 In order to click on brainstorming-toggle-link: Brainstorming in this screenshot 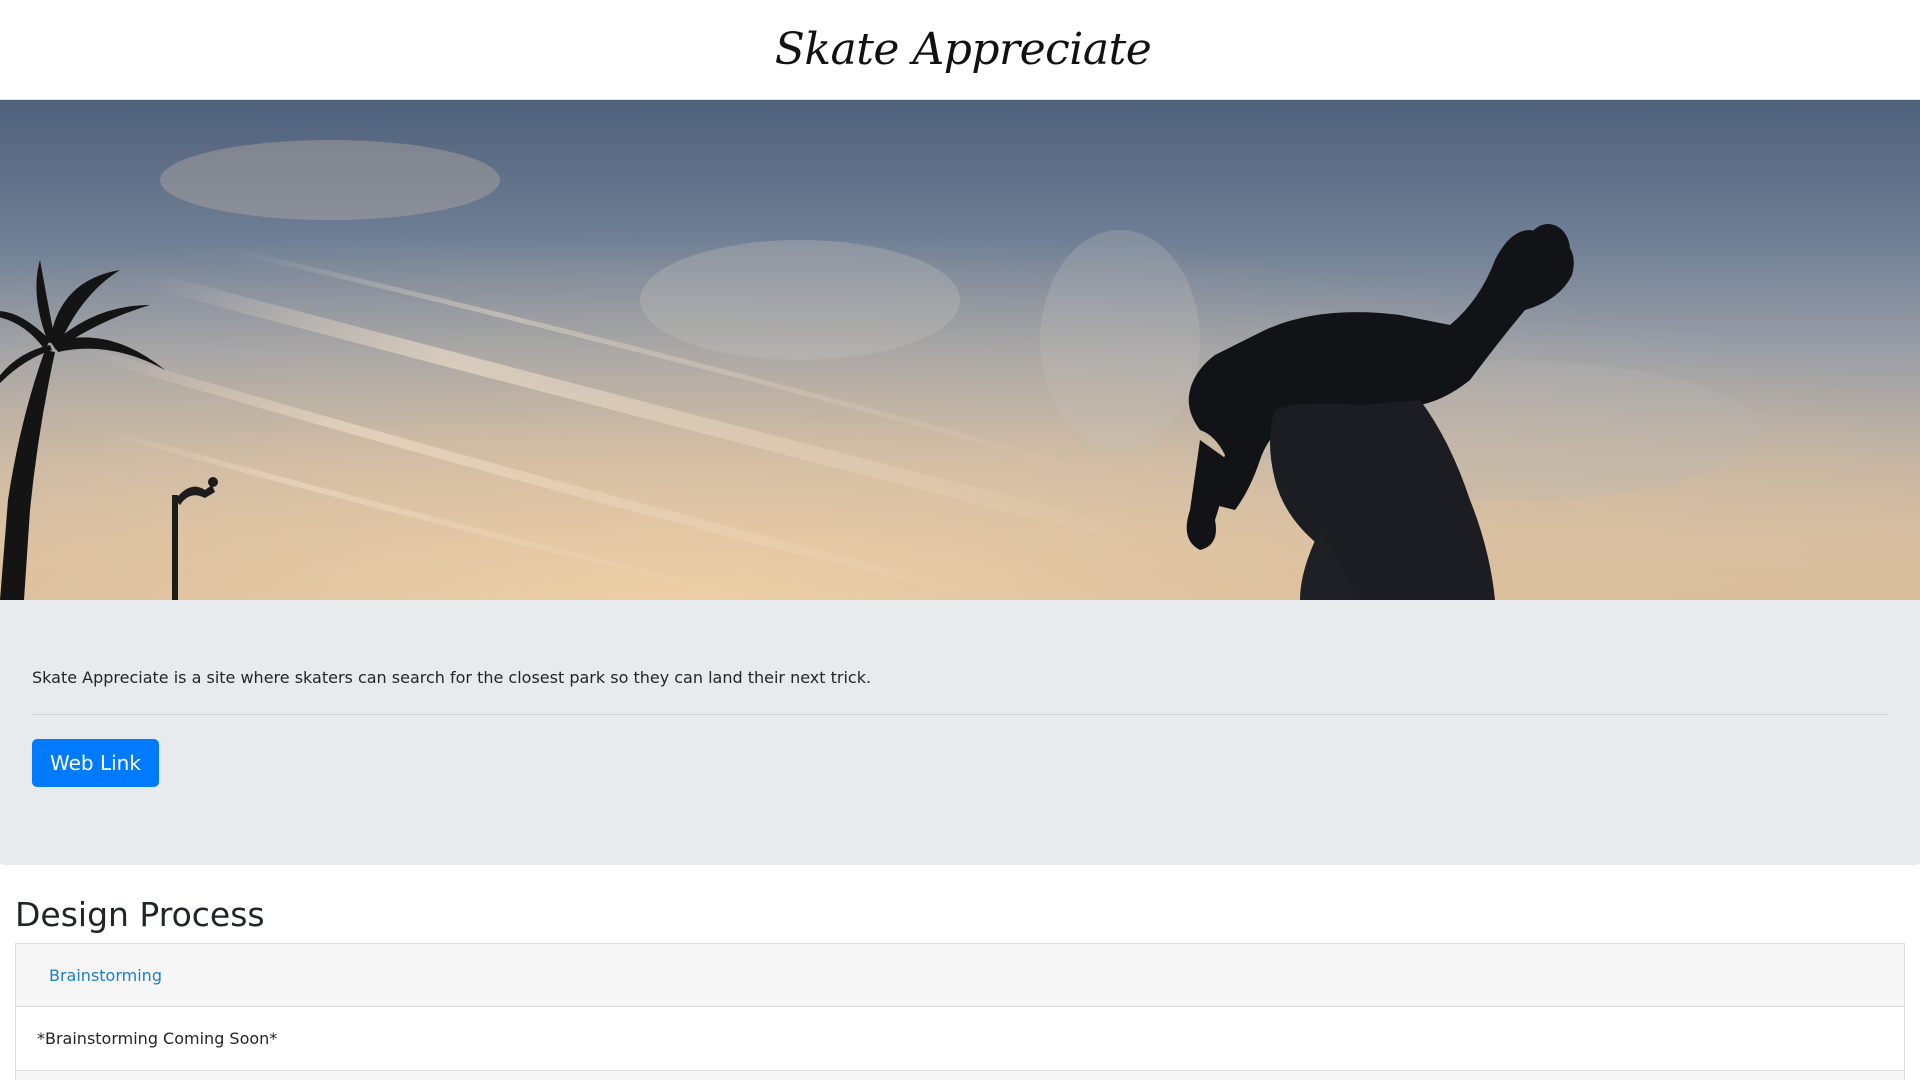, I will do `click(105, 975)`.